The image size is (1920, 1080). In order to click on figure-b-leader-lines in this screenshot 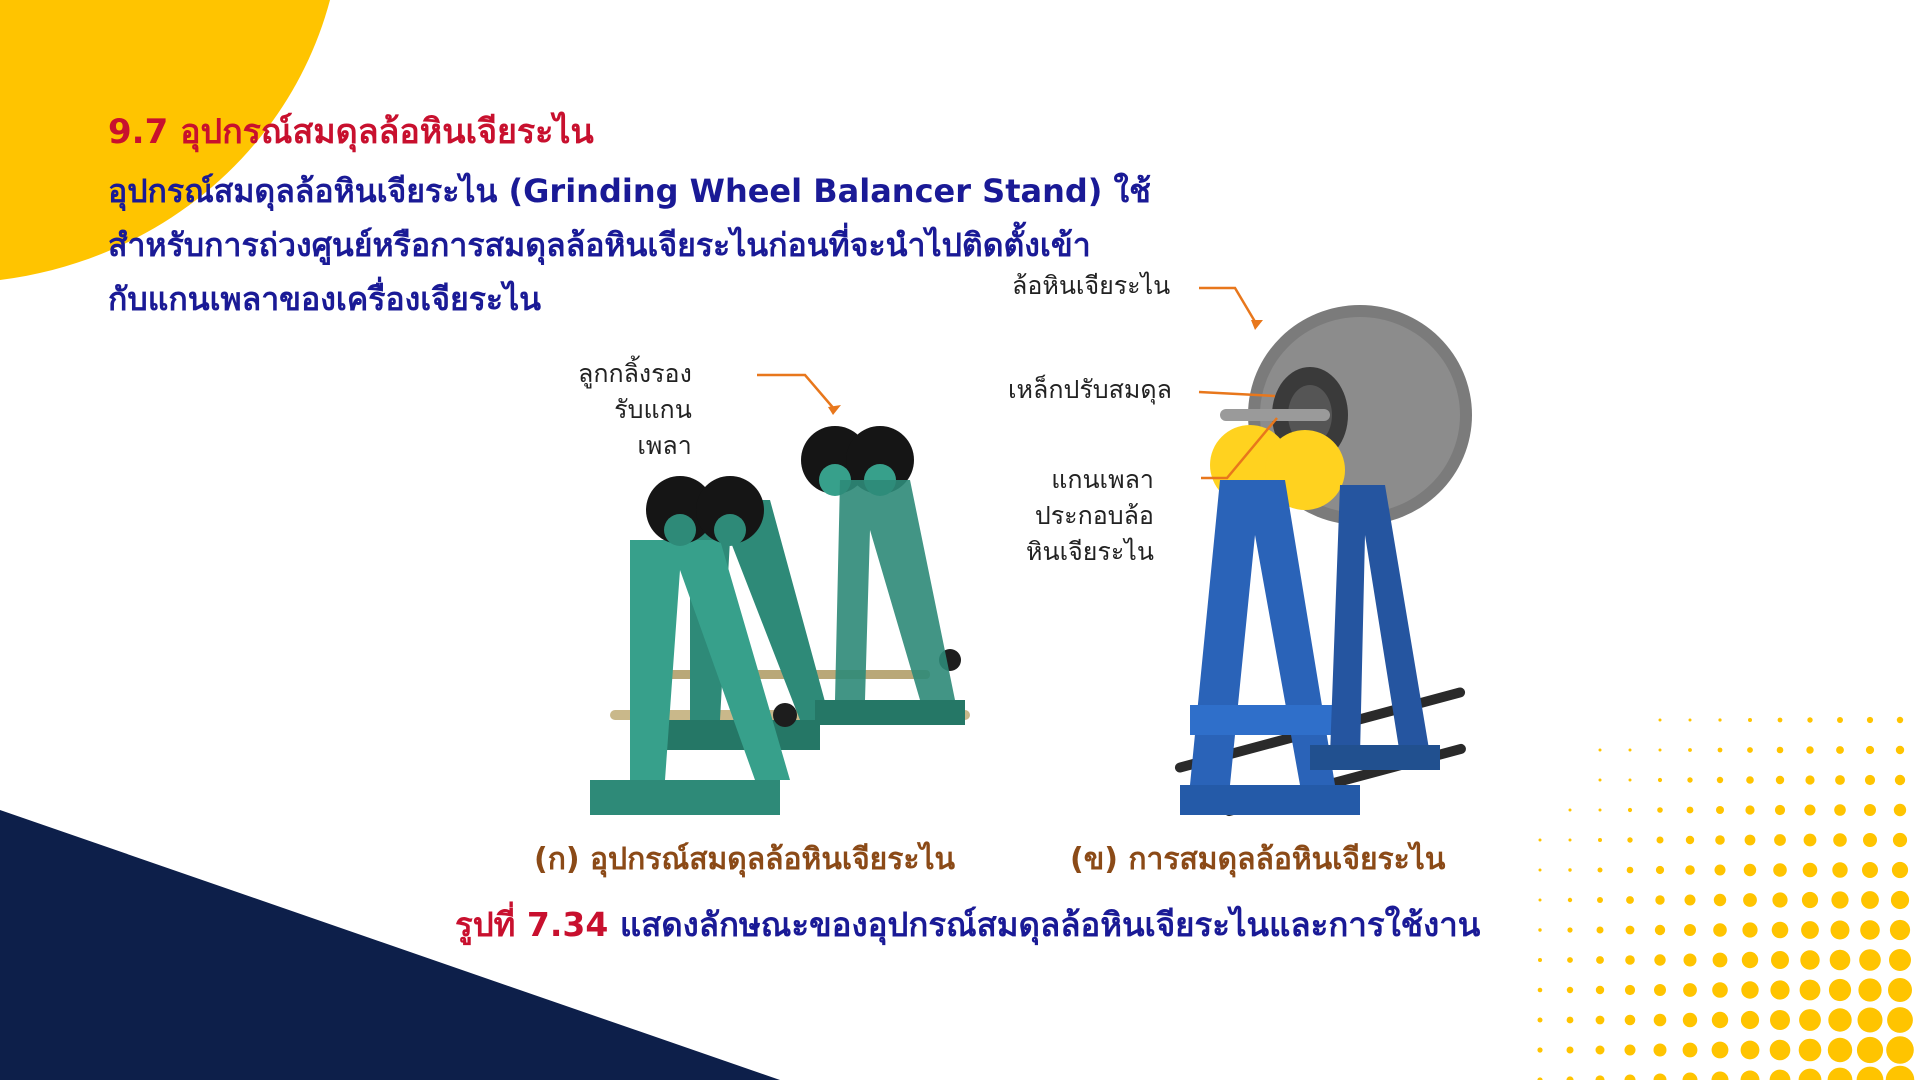, I will do `click(1238, 383)`.